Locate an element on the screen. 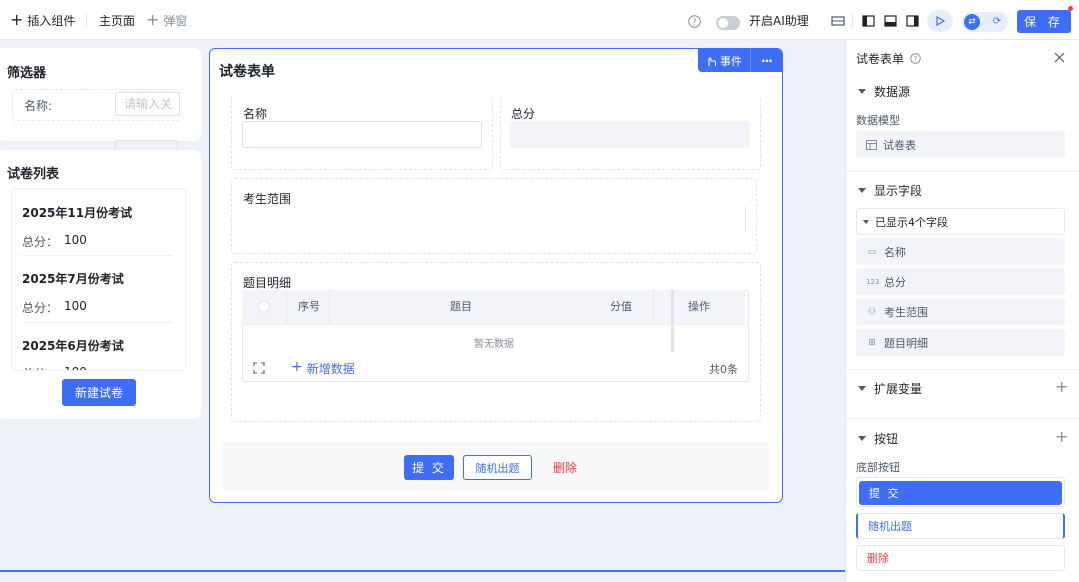 This screenshot has height=582, width=1079. list-item-title: 2025年6月份考试 is located at coordinates (73, 345).